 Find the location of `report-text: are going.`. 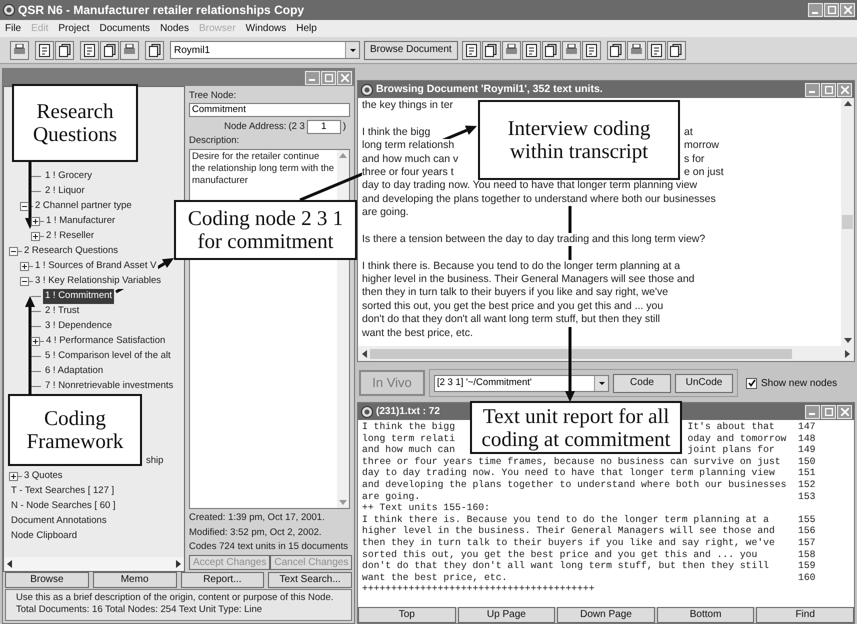

report-text: are going. is located at coordinates (391, 496).